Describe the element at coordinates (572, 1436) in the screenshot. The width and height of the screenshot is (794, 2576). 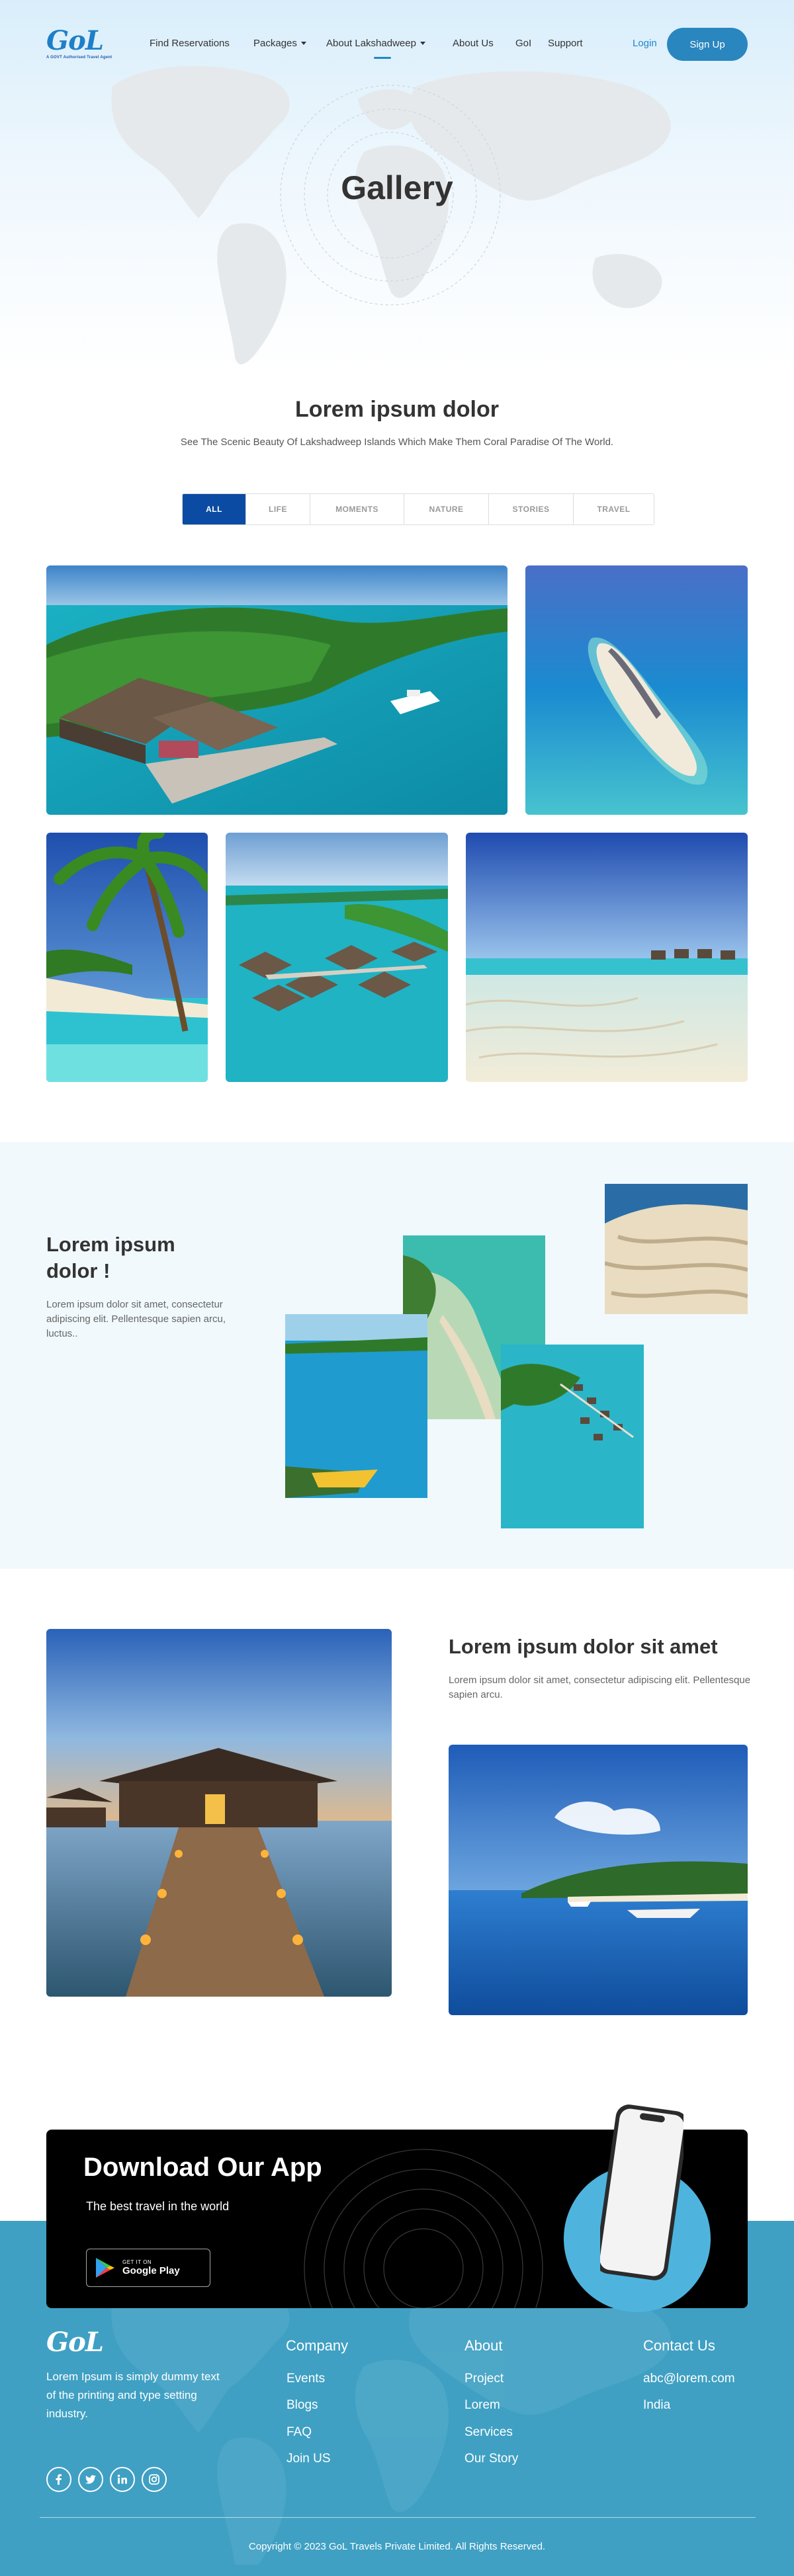
I see `collage-image-resort-aerial` at that location.